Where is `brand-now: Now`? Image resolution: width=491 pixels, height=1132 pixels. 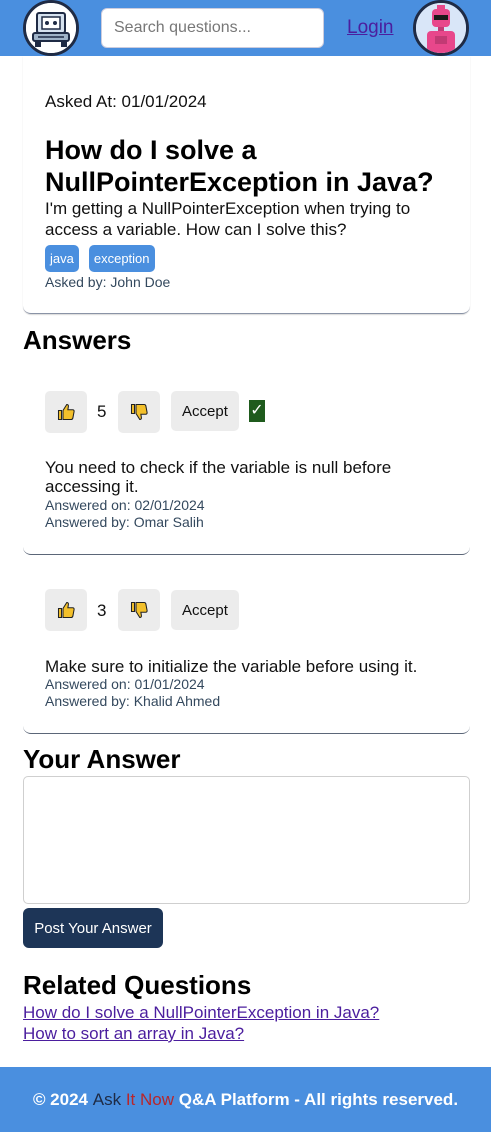
brand-now: Now is located at coordinates (157, 1099).